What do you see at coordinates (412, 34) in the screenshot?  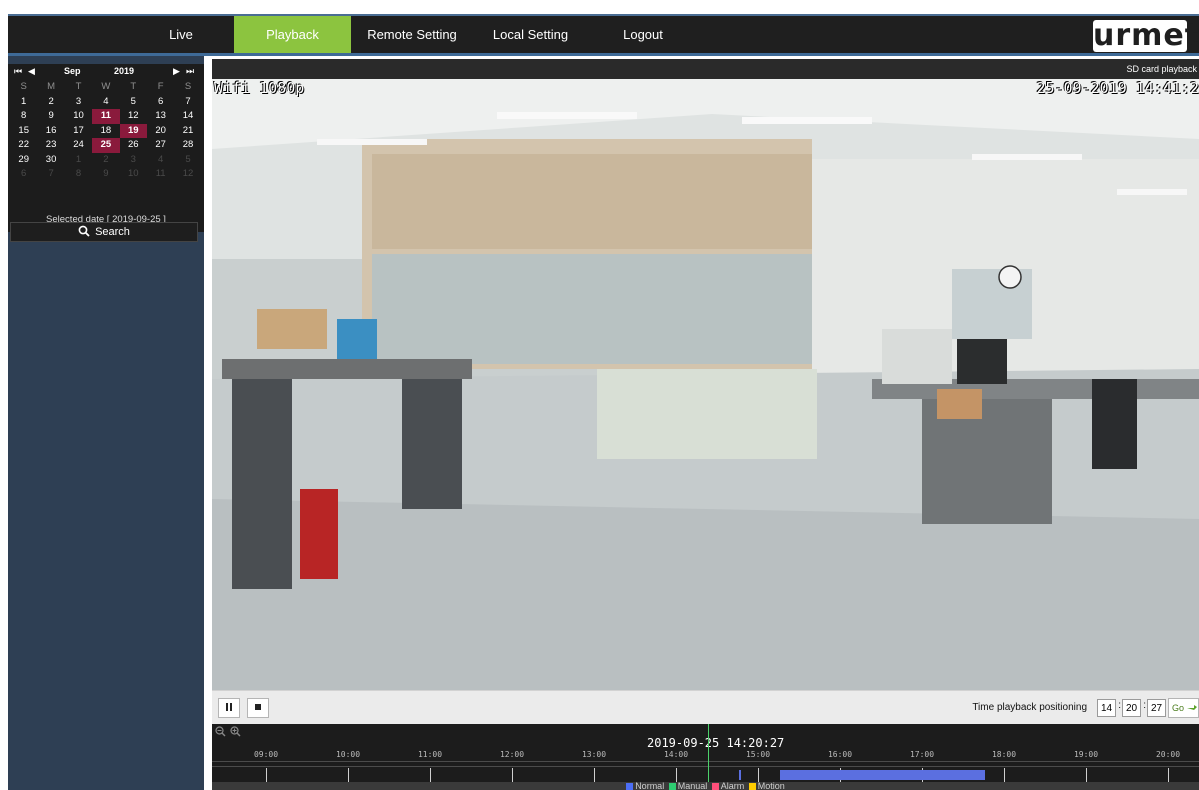 I see `nav-tab-remote-setting: Remote Setting` at bounding box center [412, 34].